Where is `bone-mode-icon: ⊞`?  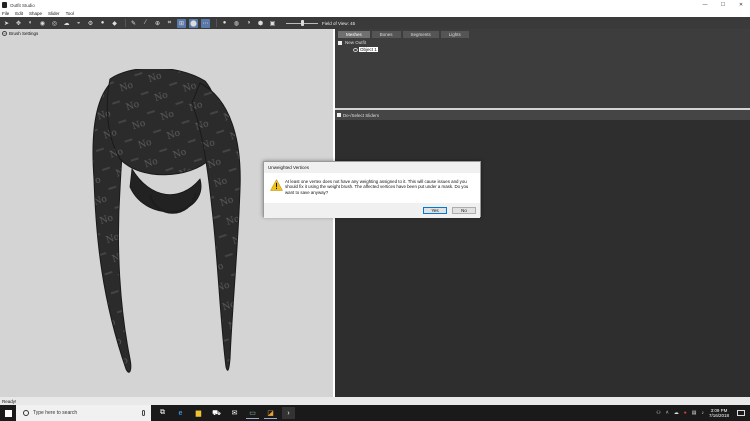
bone-mode-icon: ⊞ is located at coordinates (181, 23).